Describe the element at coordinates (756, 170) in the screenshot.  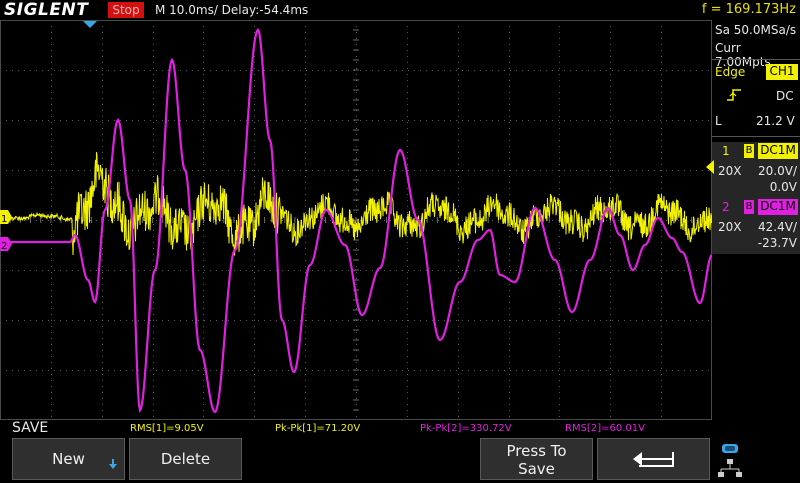
I see `ch1-settings: 1 B DC1M 20X 20.0V/ 0.0V` at that location.